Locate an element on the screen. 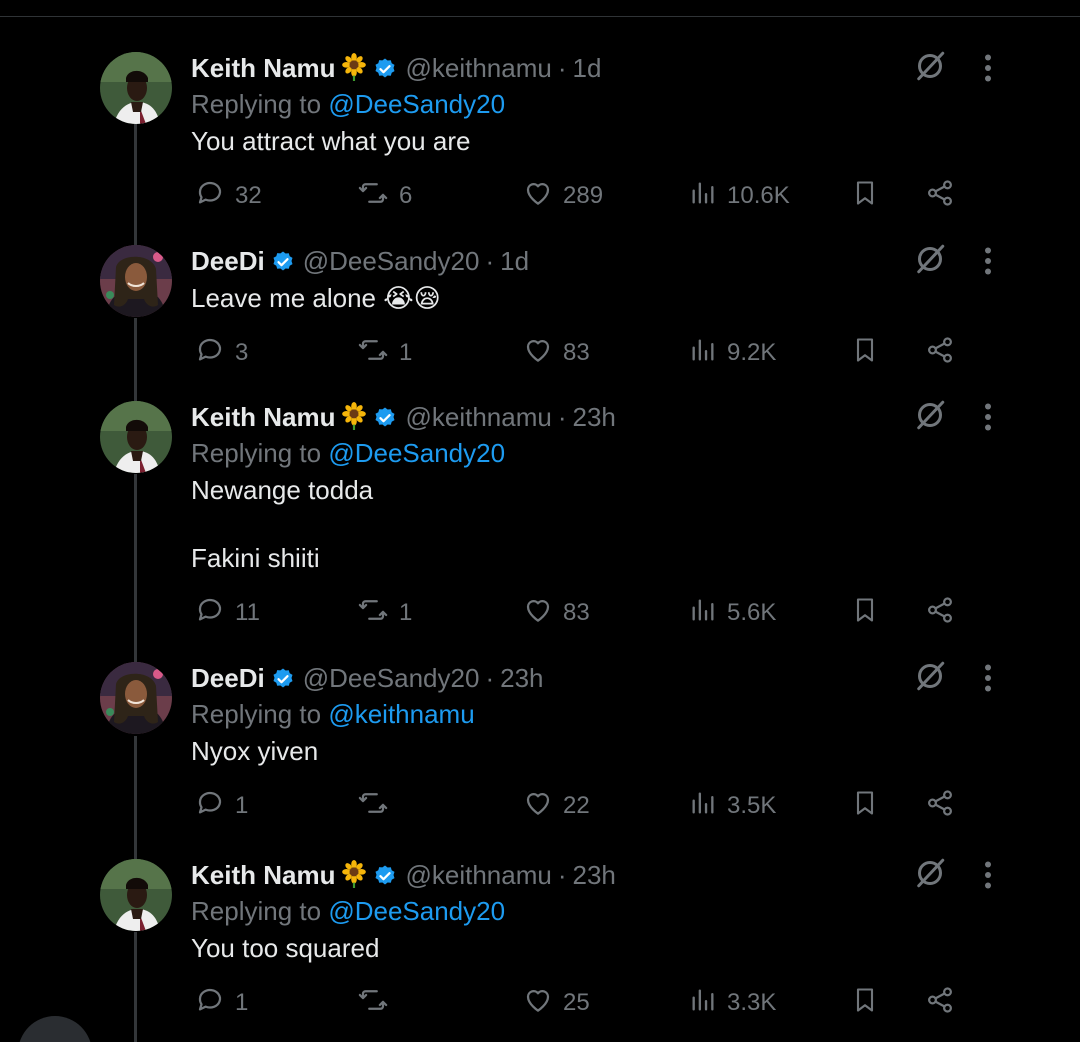 This screenshot has width=1080, height=1042. retweet-button: 6 is located at coordinates (384, 196).